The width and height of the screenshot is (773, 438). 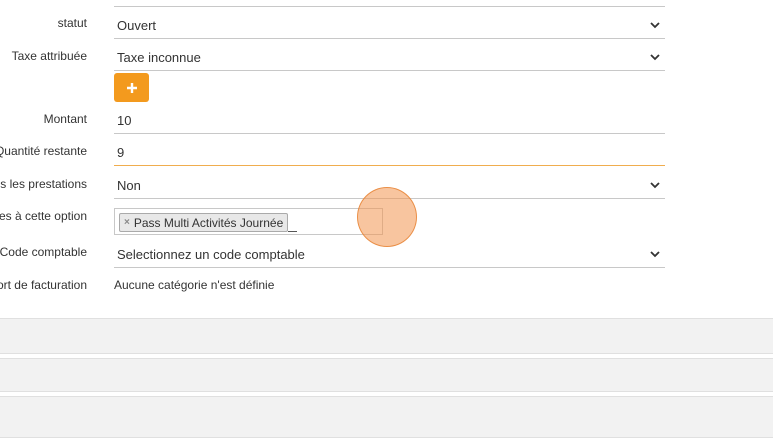 What do you see at coordinates (159, 57) in the screenshot?
I see `taxe-value: Taxe inconnue` at bounding box center [159, 57].